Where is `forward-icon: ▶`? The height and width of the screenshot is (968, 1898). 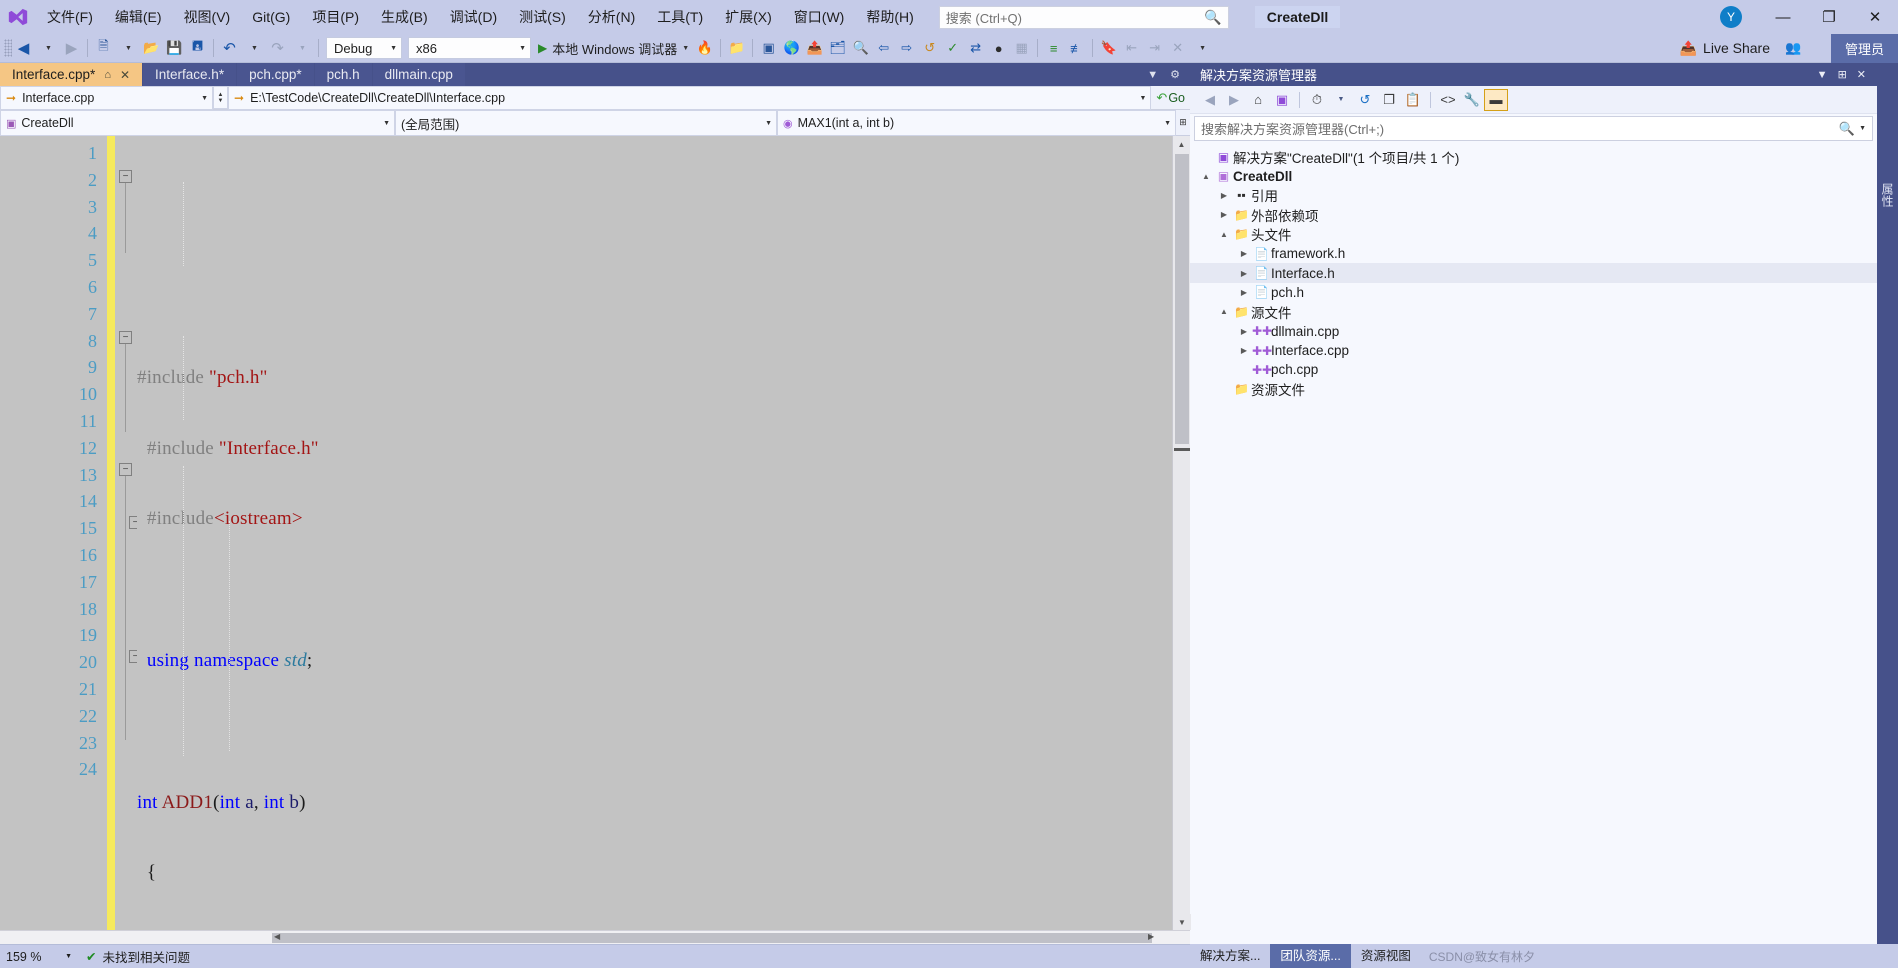 forward-icon: ▶ is located at coordinates (1234, 100).